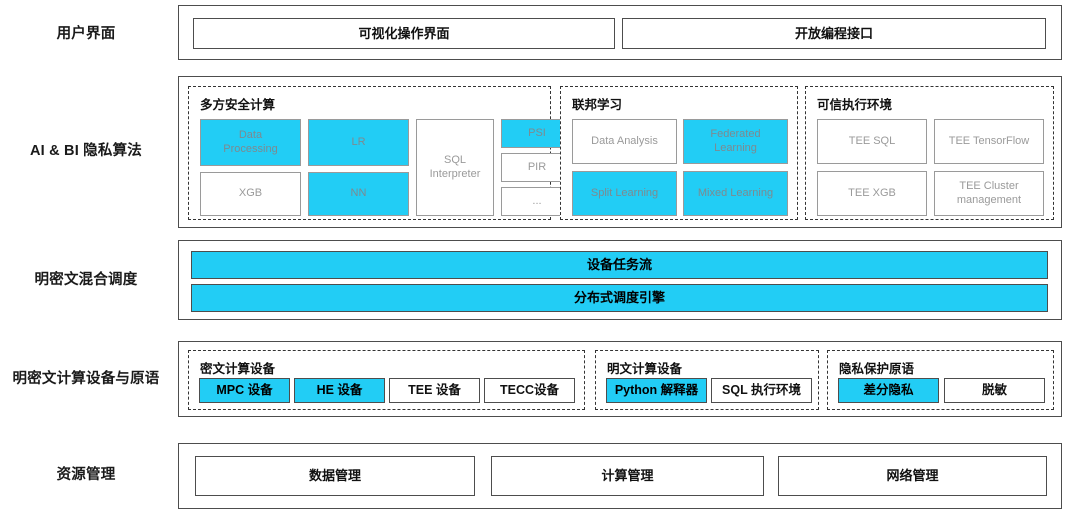 This screenshot has height=517, width=1080. I want to click on cell-nn: NN, so click(358, 194).